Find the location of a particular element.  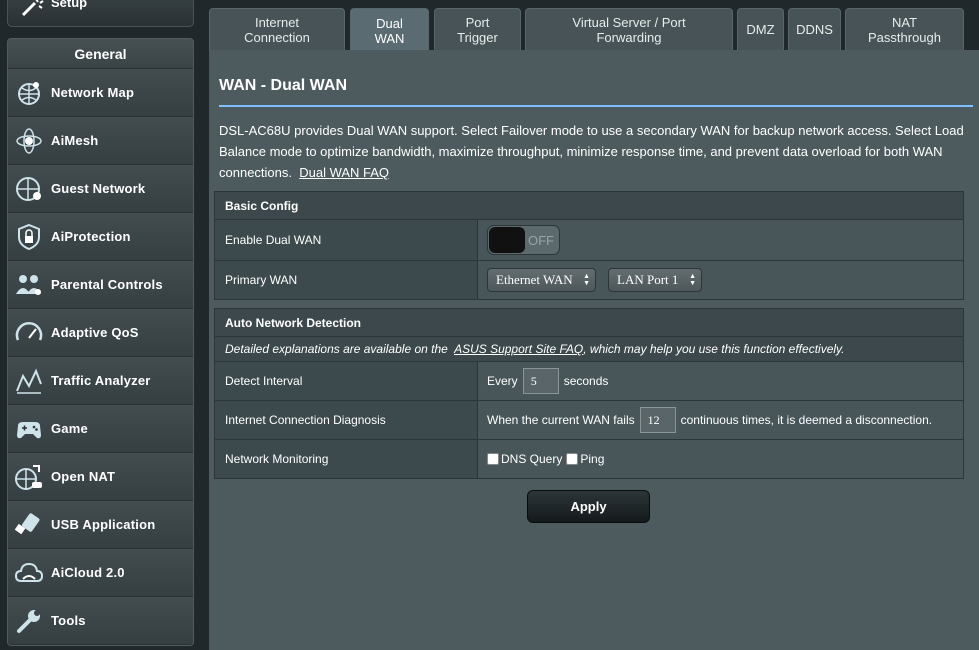

dual-wan-faq-link: Dual WAN FAQ is located at coordinates (344, 172).